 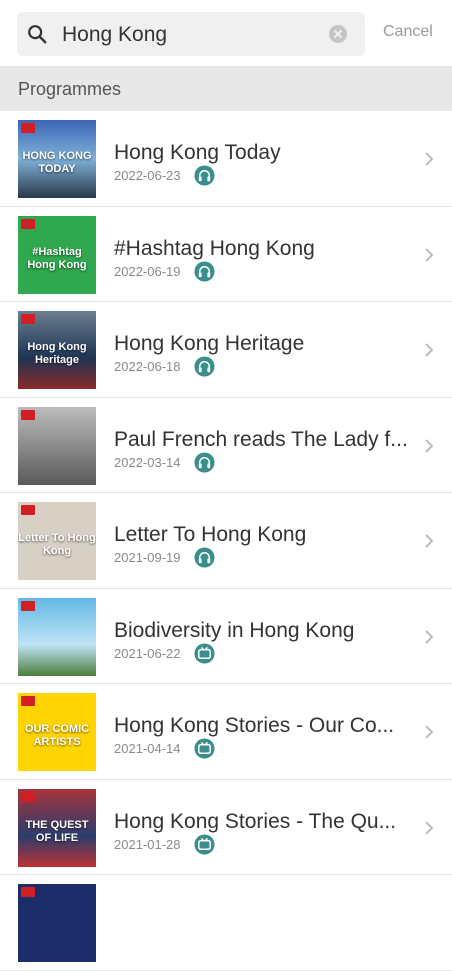 I want to click on programme-date: 2022-06-23, so click(x=147, y=175).